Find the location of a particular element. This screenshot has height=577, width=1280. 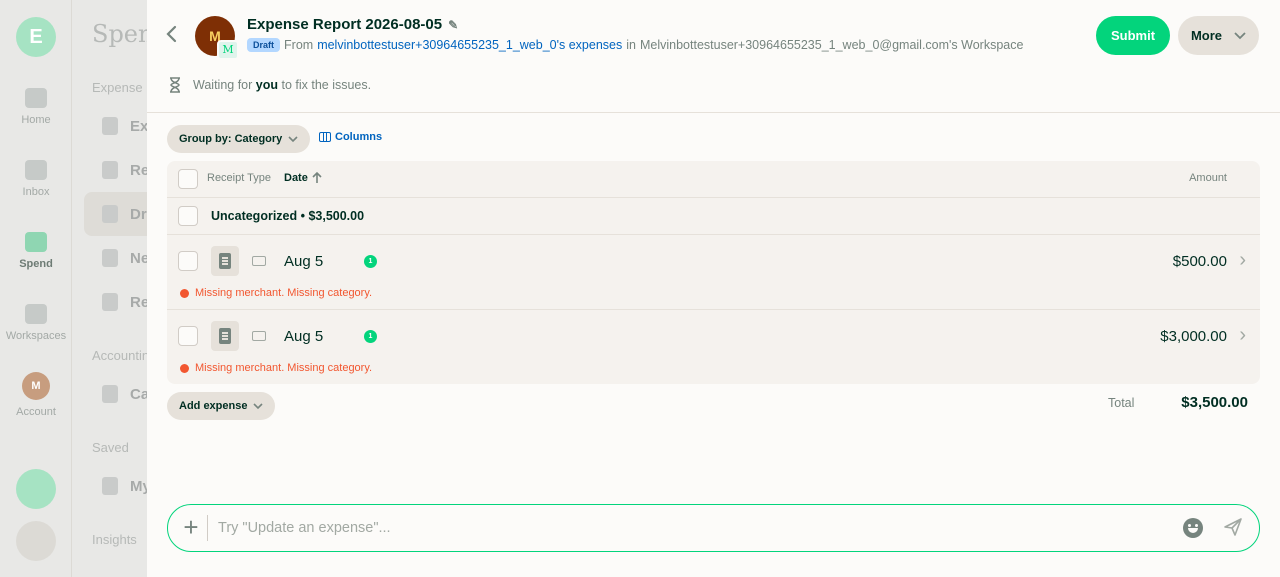

back-button is located at coordinates (175, 36).